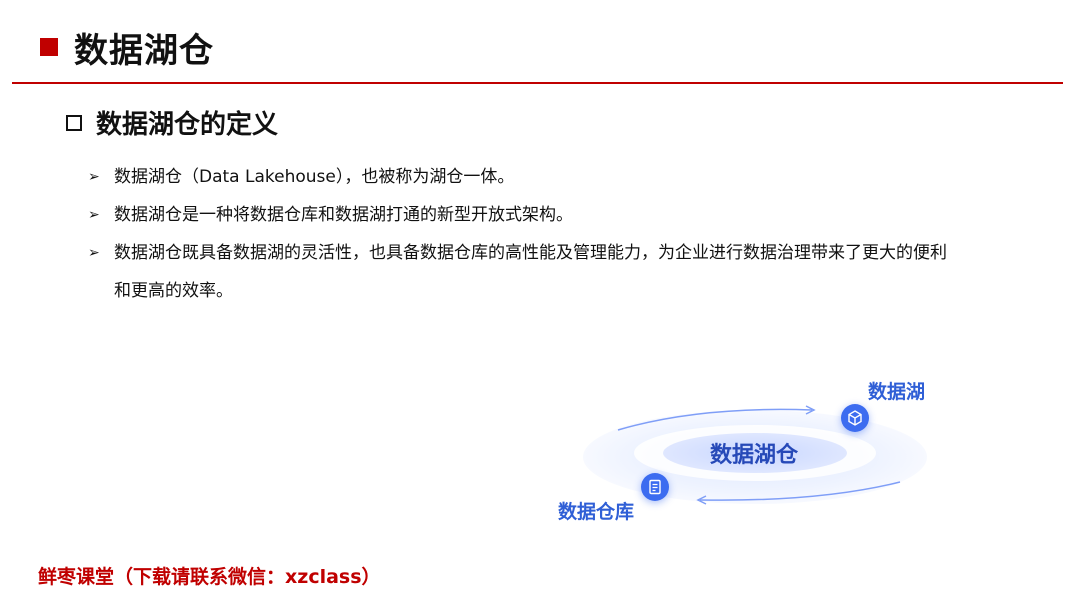 Image resolution: width=1080 pixels, height=608 pixels. What do you see at coordinates (49, 47) in the screenshot?
I see `header-square-marker` at bounding box center [49, 47].